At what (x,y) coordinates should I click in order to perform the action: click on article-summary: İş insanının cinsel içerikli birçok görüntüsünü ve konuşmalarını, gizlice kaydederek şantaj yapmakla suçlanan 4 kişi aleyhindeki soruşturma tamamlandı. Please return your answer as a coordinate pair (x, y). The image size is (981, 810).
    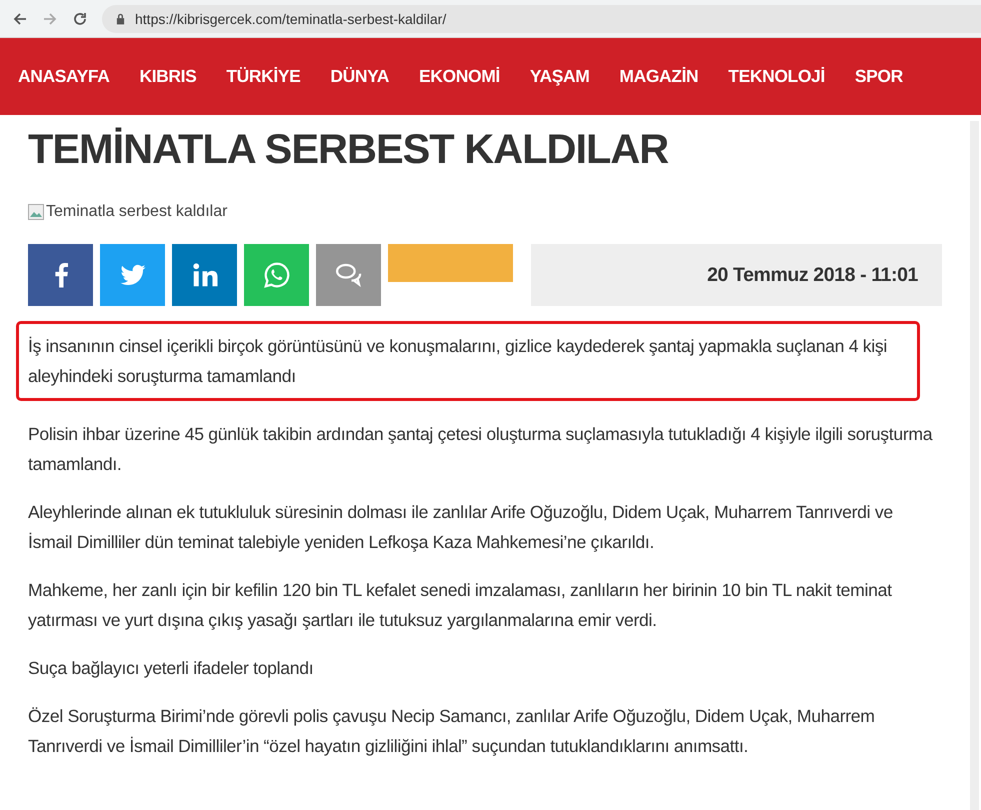
    Looking at the image, I should click on (468, 361).